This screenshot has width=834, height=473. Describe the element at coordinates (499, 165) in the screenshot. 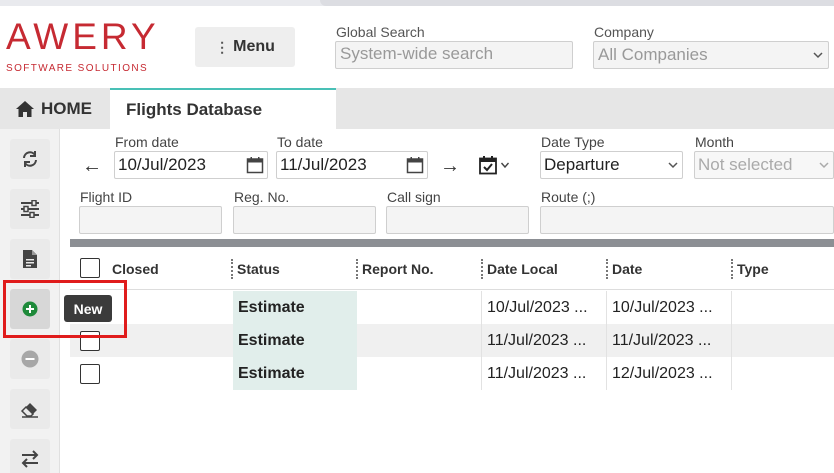

I see `date-preset-dropdown` at that location.